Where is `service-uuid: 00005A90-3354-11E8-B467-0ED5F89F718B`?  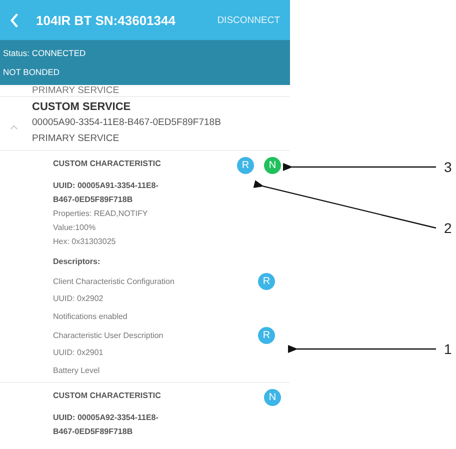
service-uuid: 00005A90-3354-11E8-B467-0ED5F89F718B is located at coordinates (126, 123).